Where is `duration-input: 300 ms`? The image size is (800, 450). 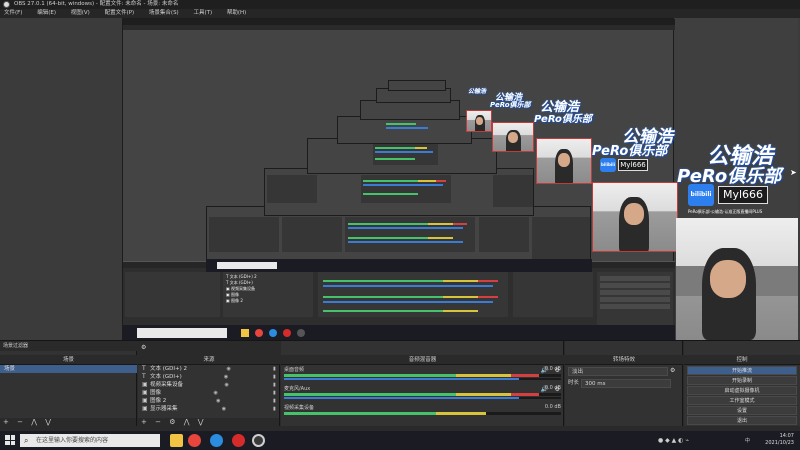 duration-input: 300 ms is located at coordinates (626, 383).